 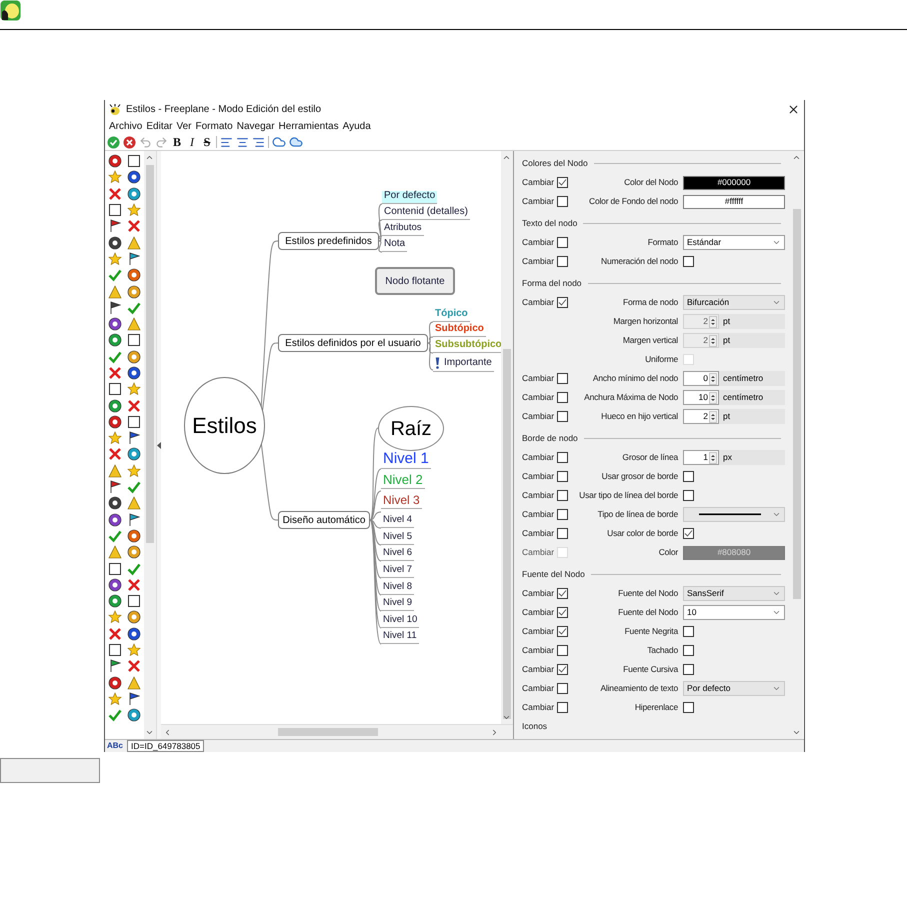 What do you see at coordinates (401, 501) in the screenshot?
I see `map-node: Nivel 3` at bounding box center [401, 501].